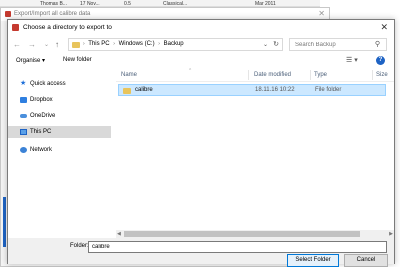 This screenshot has height=267, width=400. Describe the element at coordinates (321, 13) in the screenshot. I see `background-close-icon: ✕` at that location.